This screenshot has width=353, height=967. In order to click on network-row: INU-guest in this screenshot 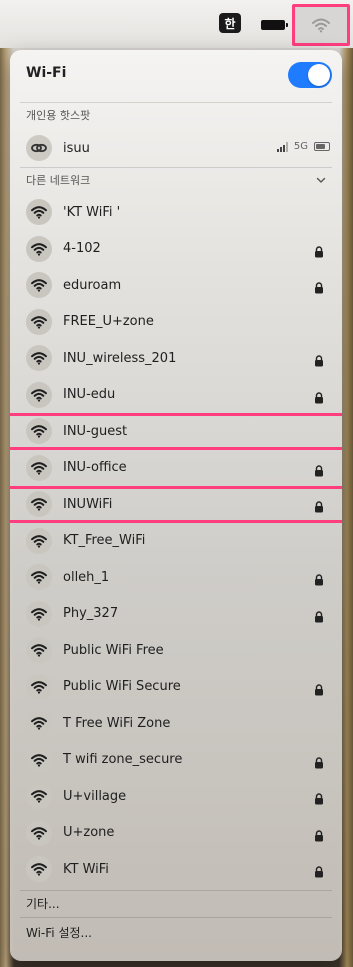, I will do `click(176, 431)`.